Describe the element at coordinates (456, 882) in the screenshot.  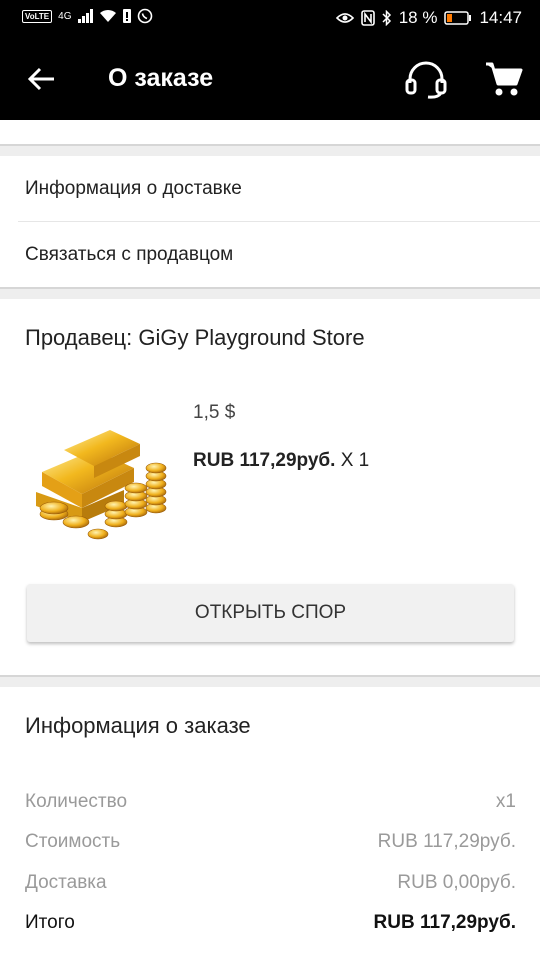
I see `order-row-value: RUB 0,00руб.` at that location.